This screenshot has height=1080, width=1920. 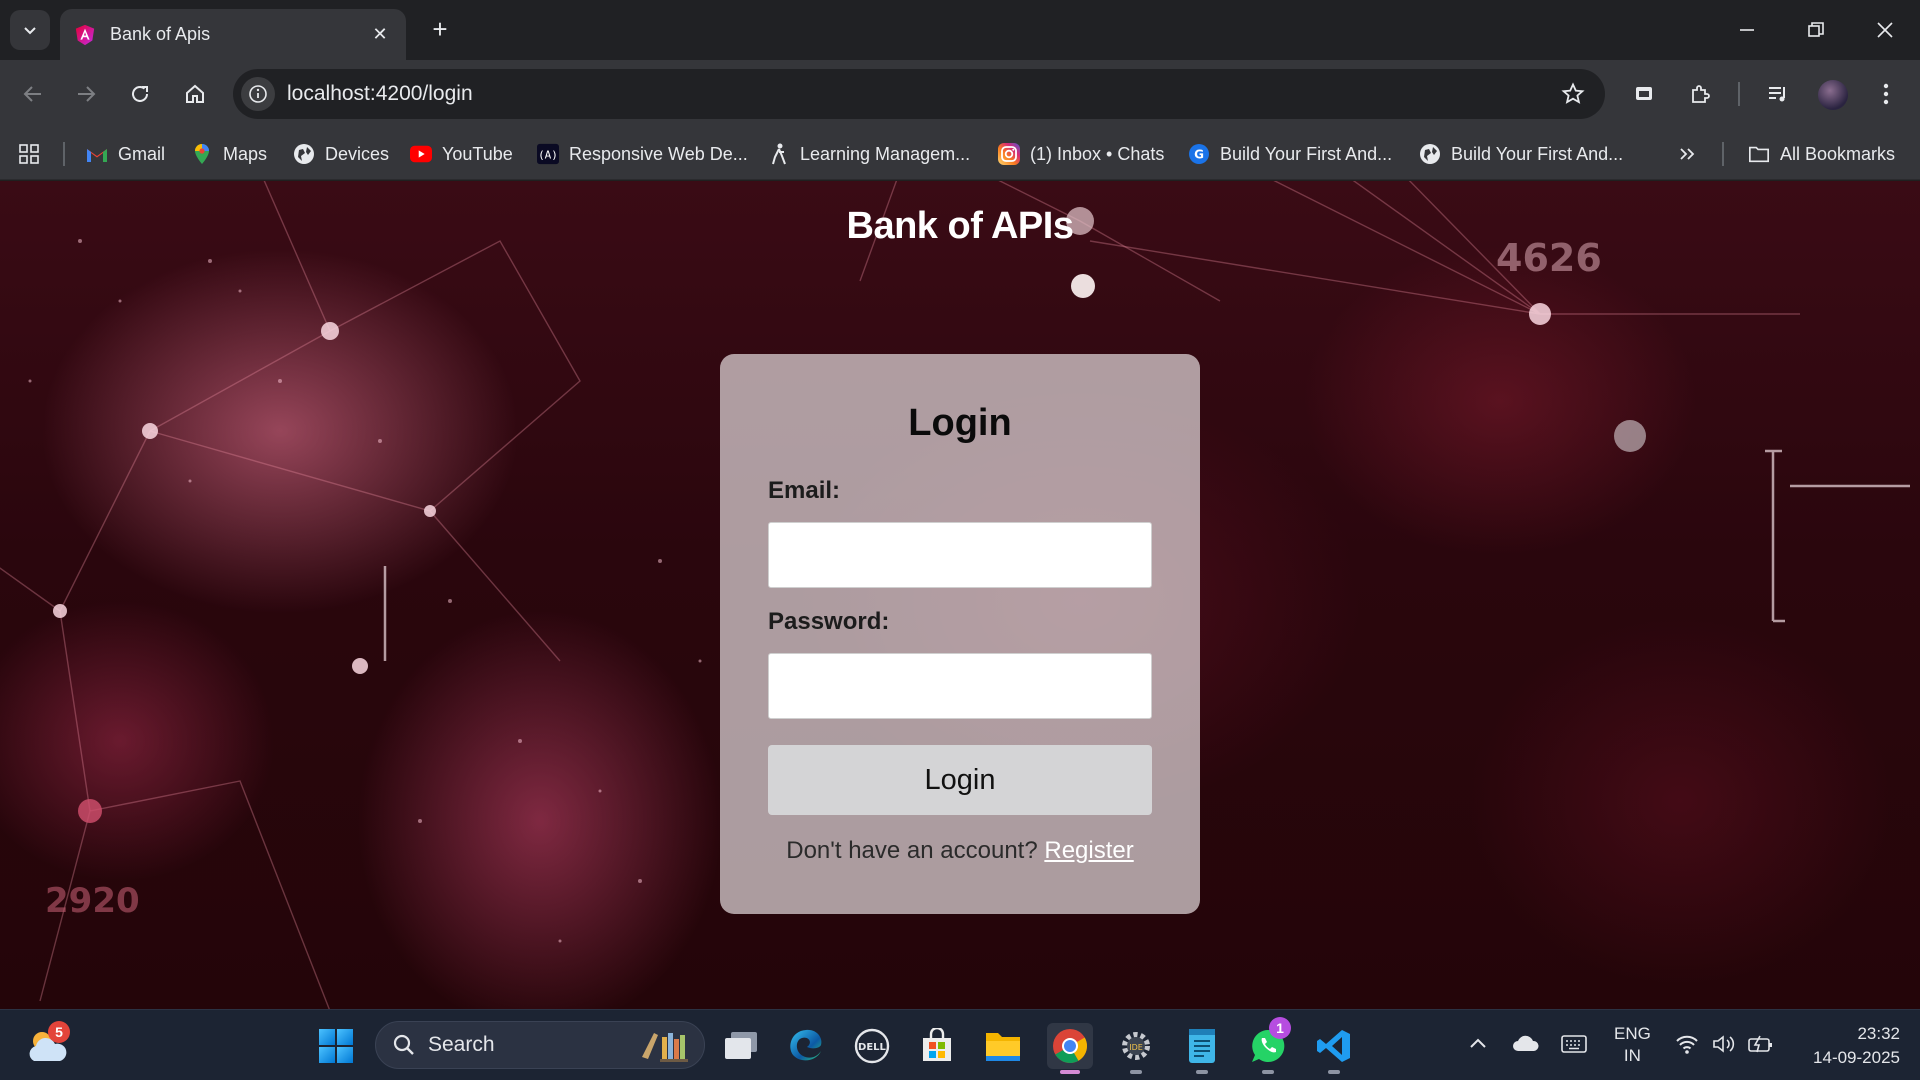 What do you see at coordinates (1687, 1046) in the screenshot?
I see `wifi-icon` at bounding box center [1687, 1046].